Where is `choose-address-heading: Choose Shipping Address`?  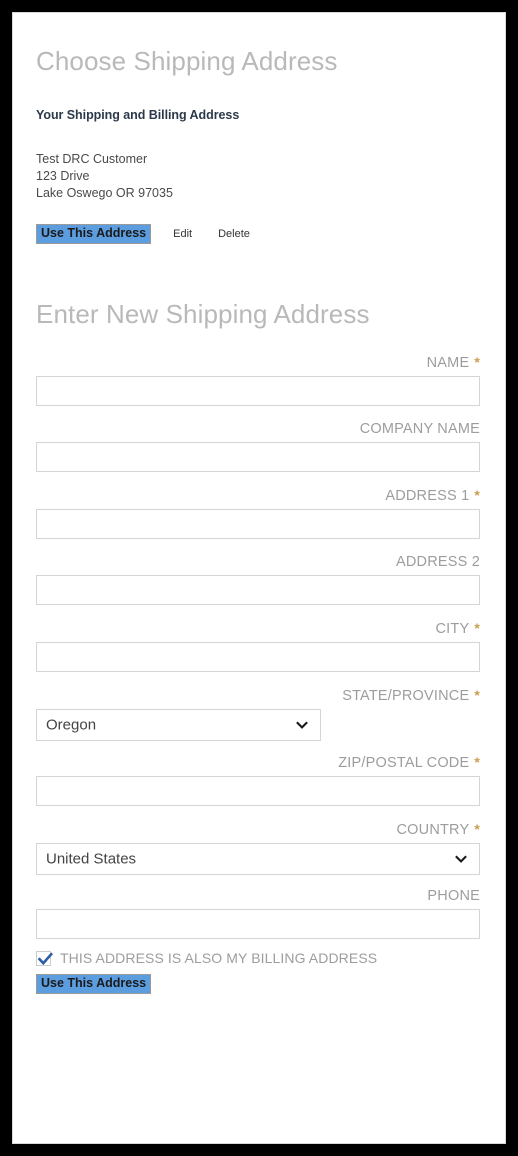 choose-address-heading: Choose Shipping Address is located at coordinates (187, 61).